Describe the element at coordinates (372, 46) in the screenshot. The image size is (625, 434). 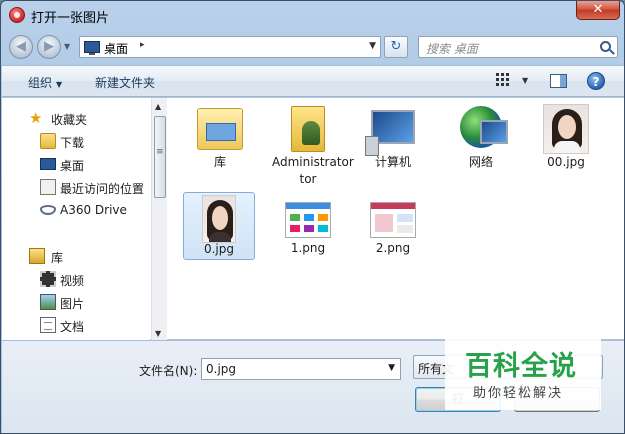
I see `address-dropdown-icon: ▼` at that location.